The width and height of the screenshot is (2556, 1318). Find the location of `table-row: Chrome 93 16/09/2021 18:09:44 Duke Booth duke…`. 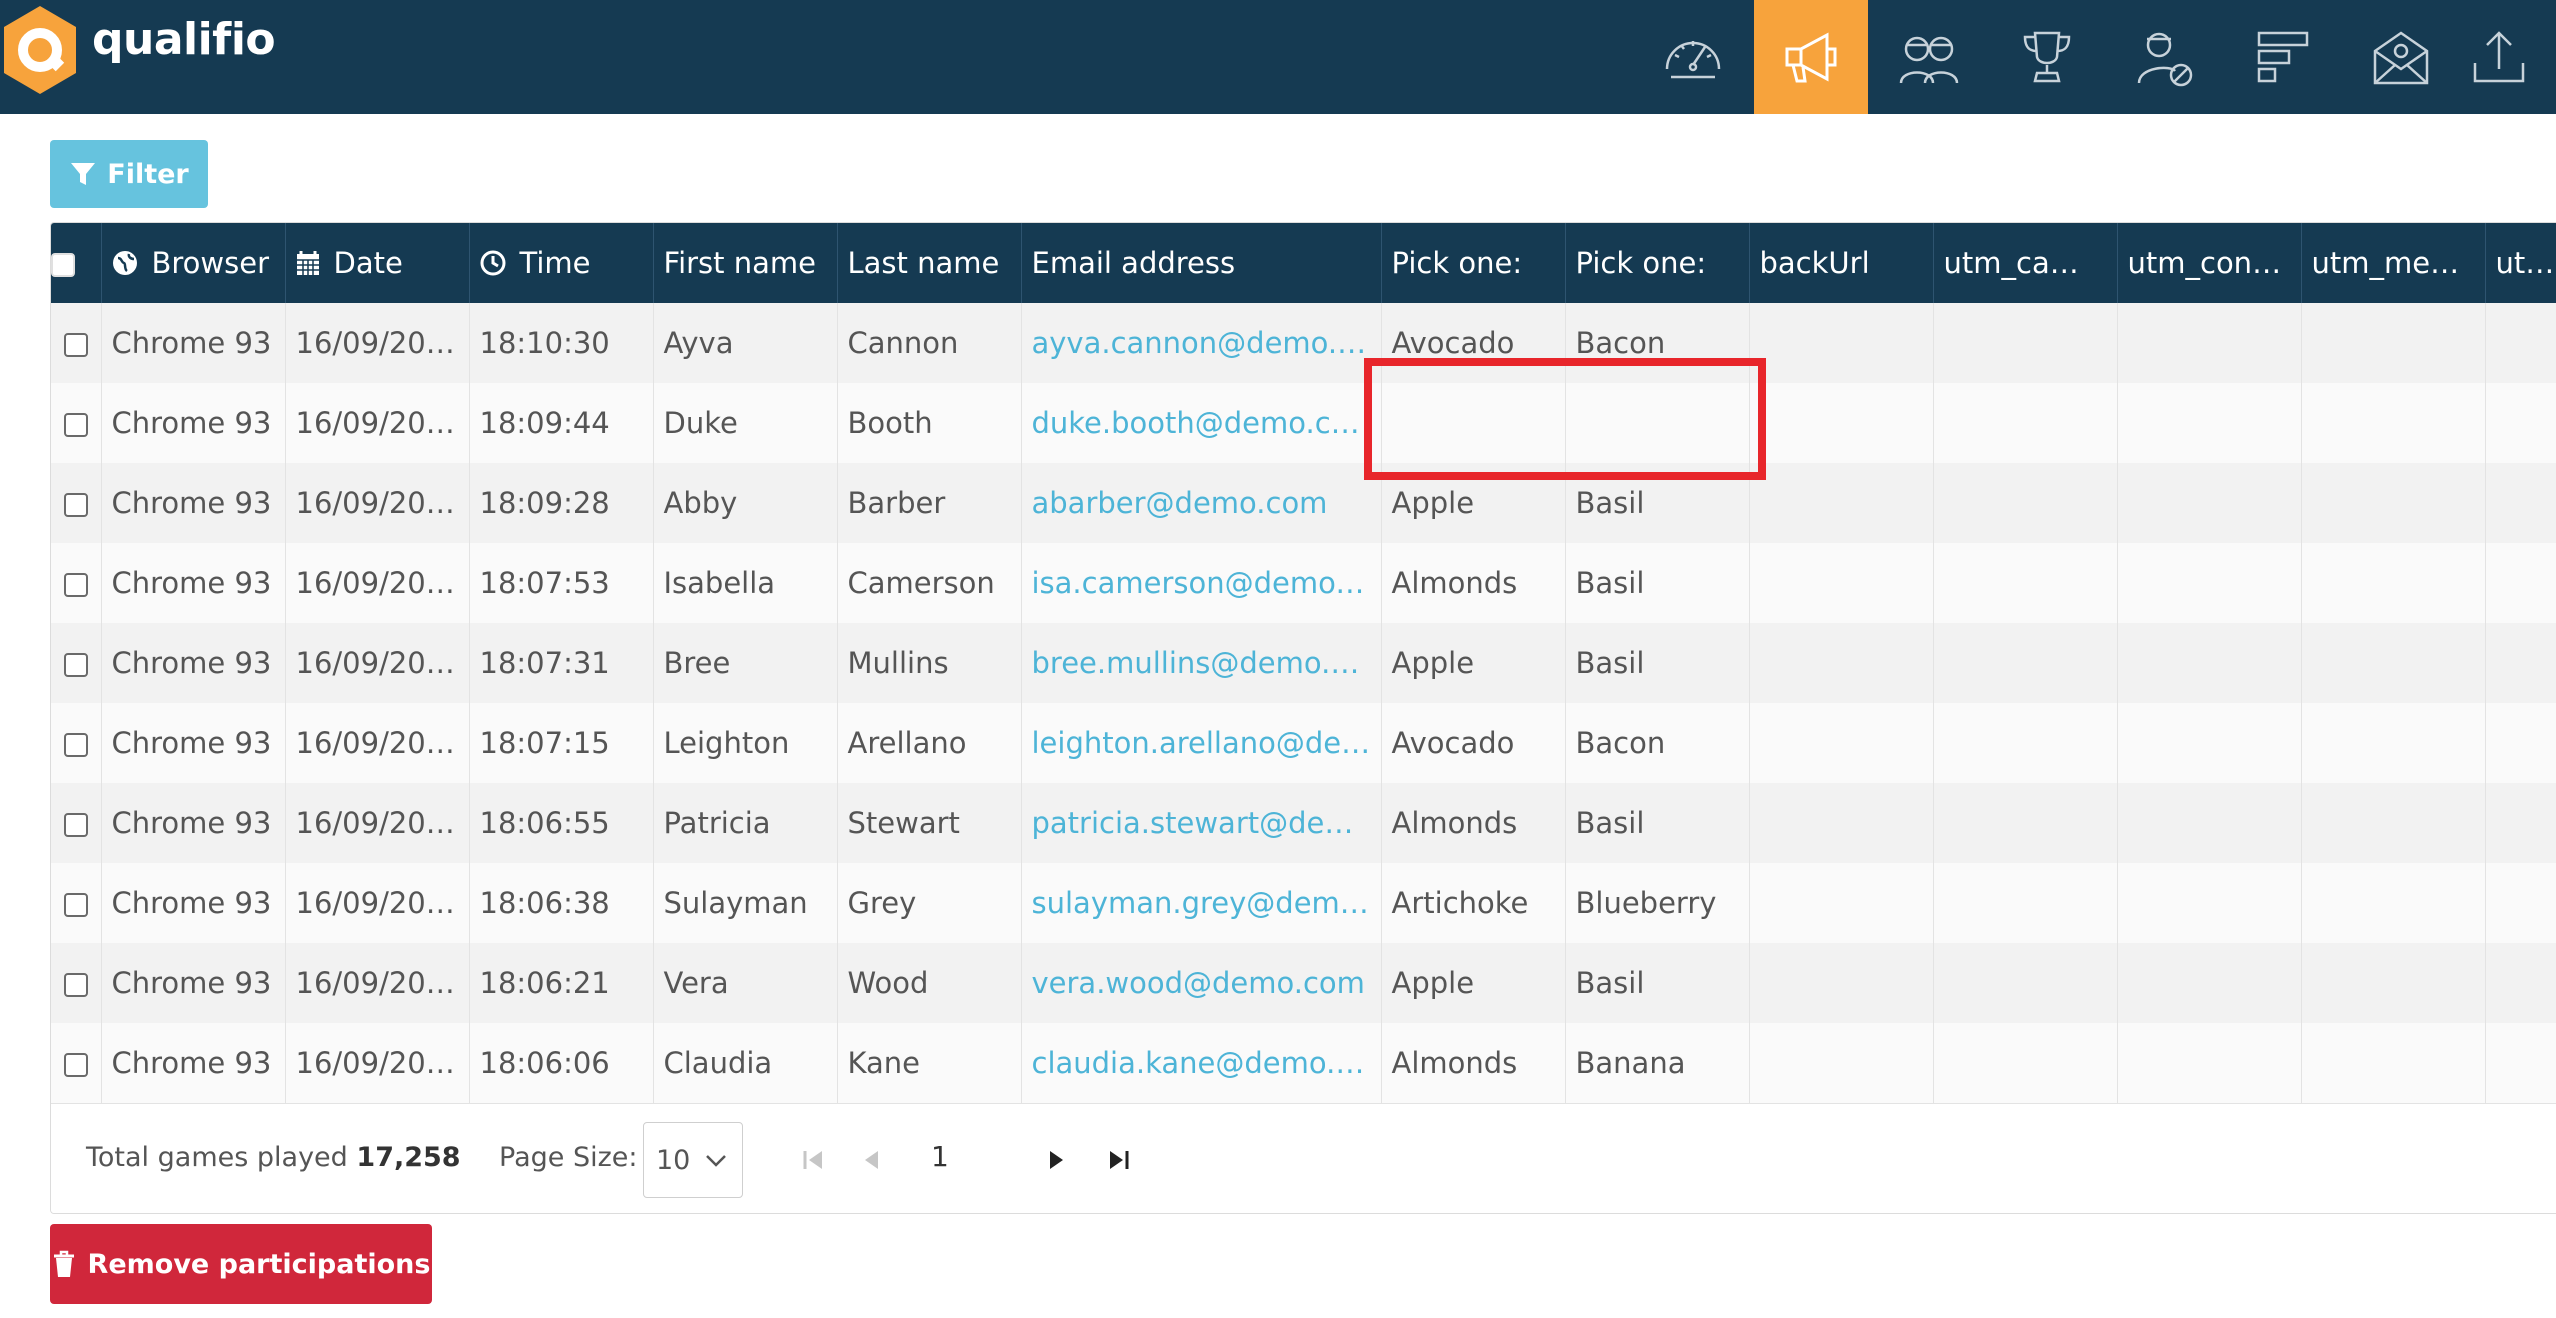

table-row: Chrome 93 16/09/2021 18:09:44 Duke Booth duke… is located at coordinates (1303, 423).